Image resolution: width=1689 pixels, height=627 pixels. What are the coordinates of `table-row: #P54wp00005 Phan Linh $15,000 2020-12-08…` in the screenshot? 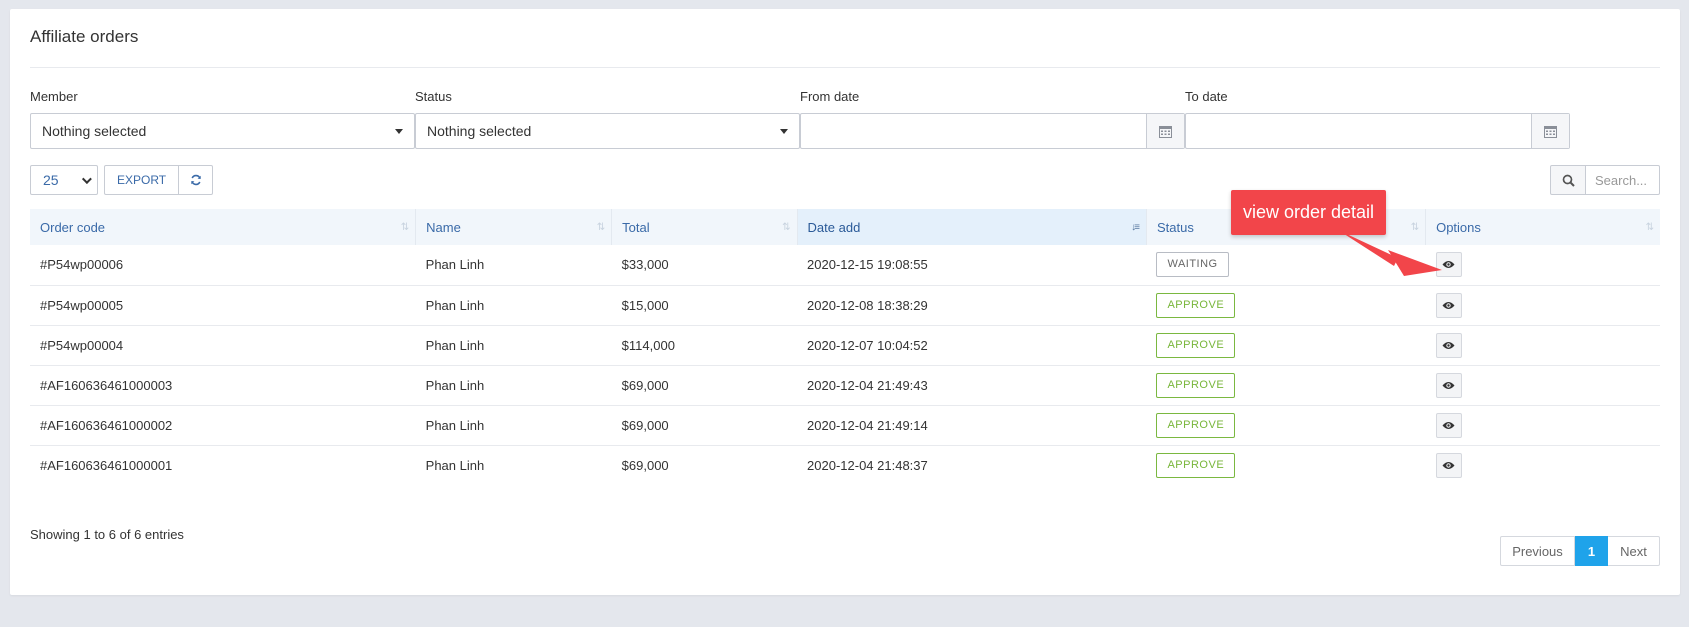 It's located at (845, 304).